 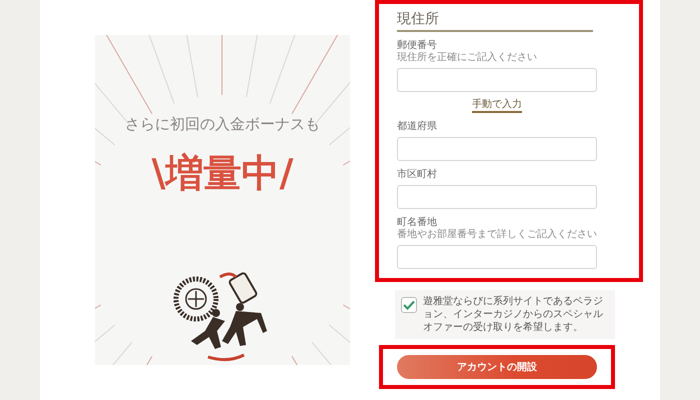 I want to click on offer-text: 遊雅堂ならびに系列サイトであるベラジョン、インターカジノからのスペシャルオファーの受け取りを希望します。, so click(x=513, y=314).